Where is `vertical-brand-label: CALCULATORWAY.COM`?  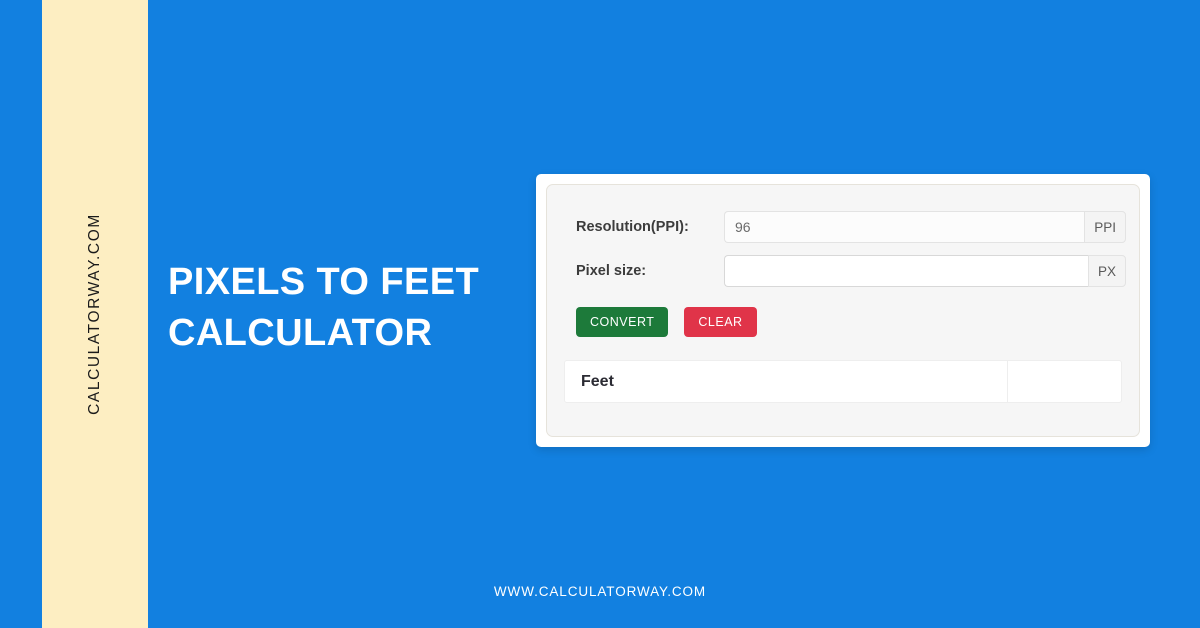
vertical-brand-label: CALCULATORWAY.COM is located at coordinates (95, 314).